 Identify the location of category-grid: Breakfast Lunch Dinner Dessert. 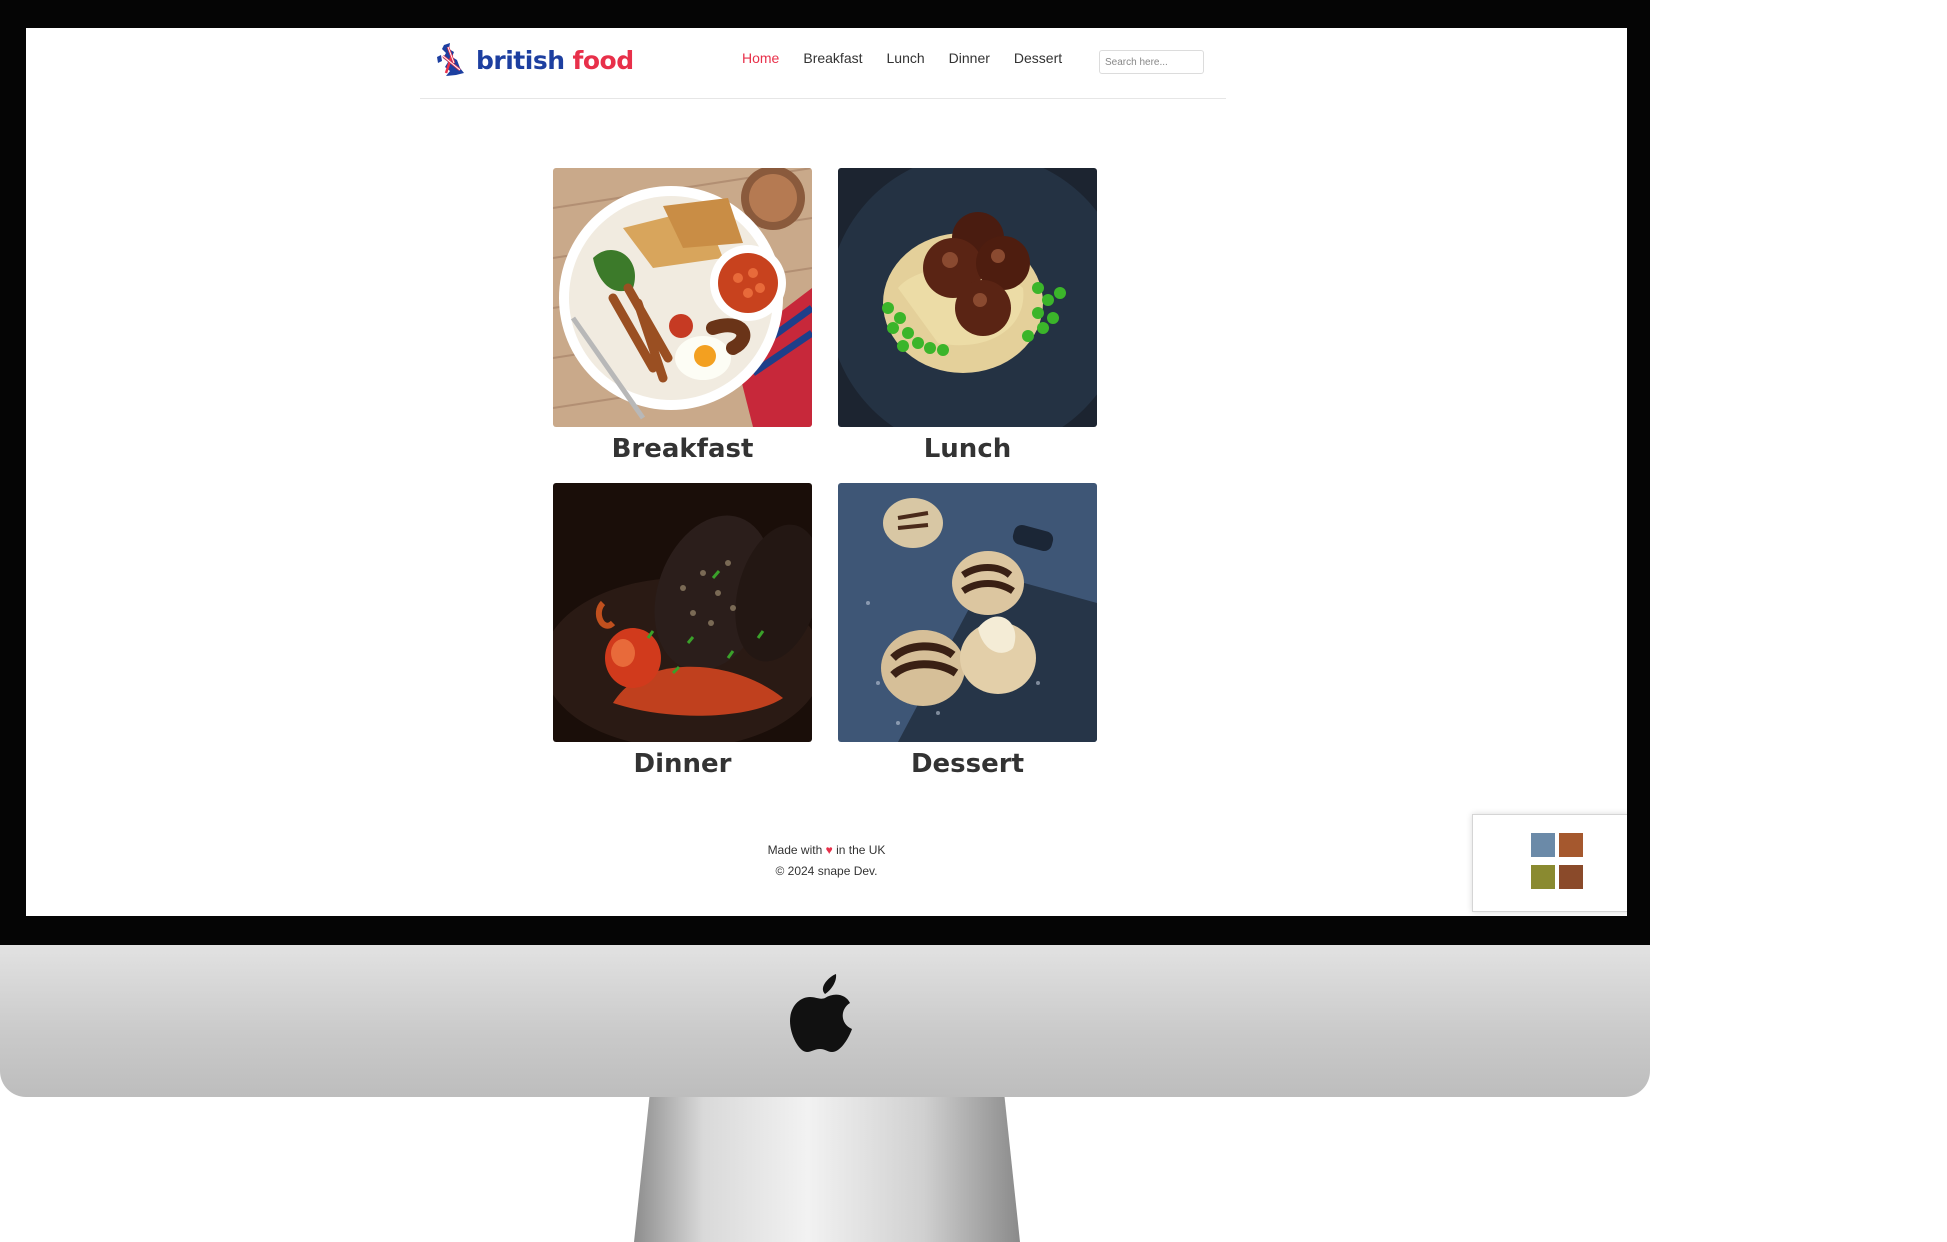
(825, 483).